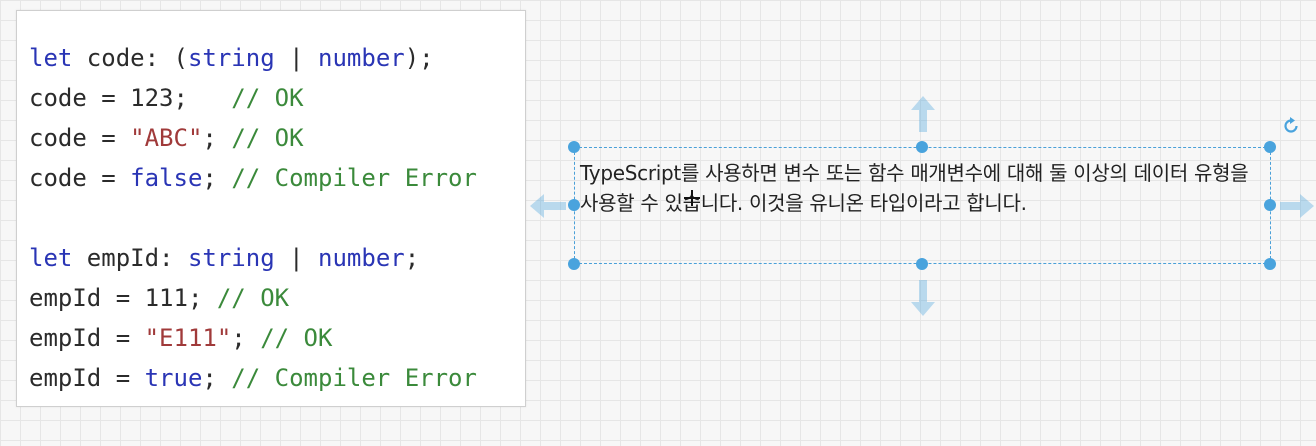 The height and width of the screenshot is (446, 1316). What do you see at coordinates (1270, 205) in the screenshot?
I see `resize-handle-right` at bounding box center [1270, 205].